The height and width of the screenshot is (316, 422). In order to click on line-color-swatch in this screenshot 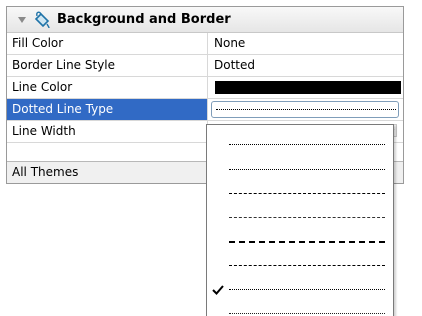, I will do `click(308, 87)`.